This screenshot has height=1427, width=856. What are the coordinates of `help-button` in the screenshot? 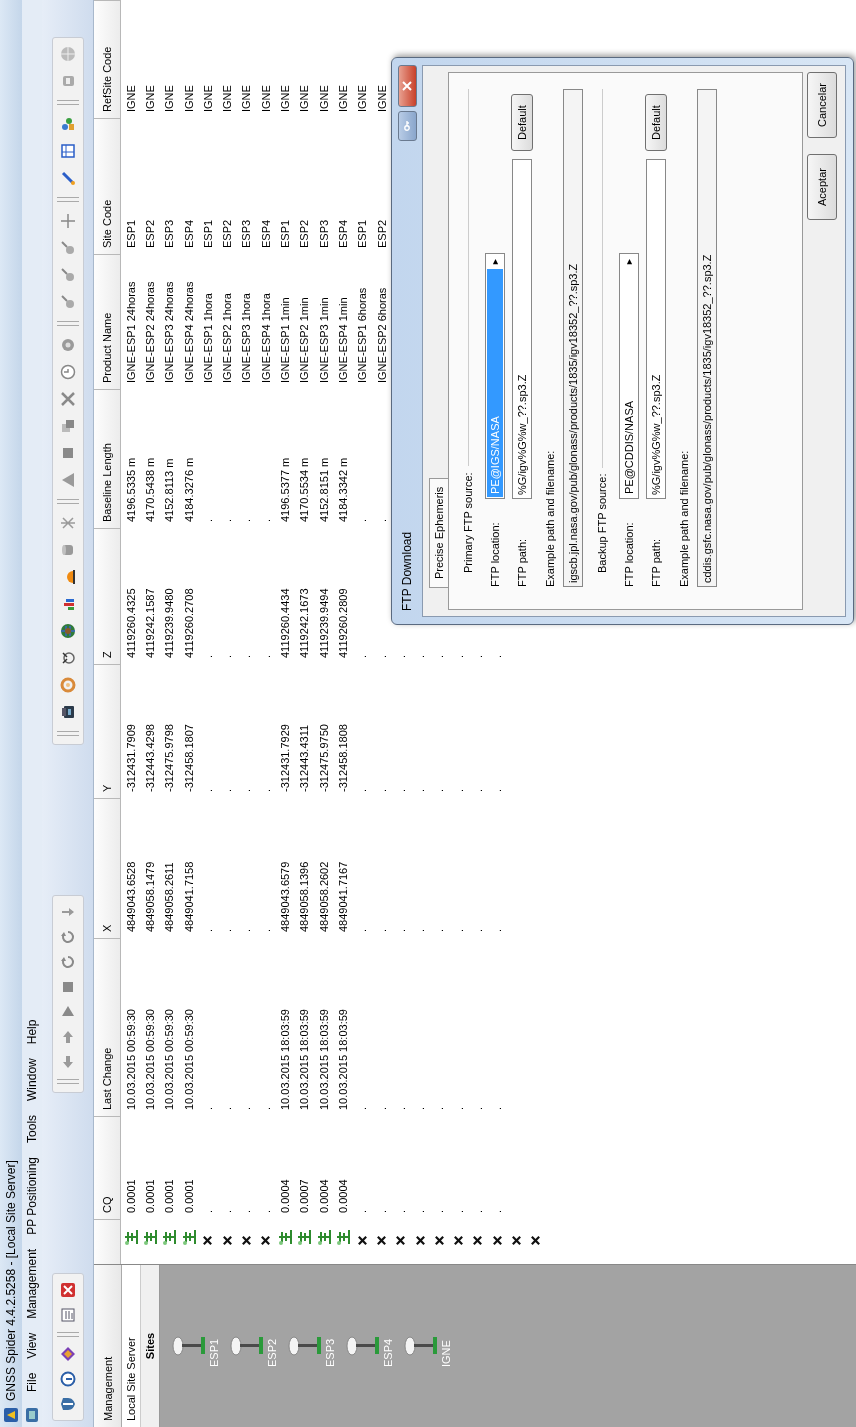 It's located at (407, 126).